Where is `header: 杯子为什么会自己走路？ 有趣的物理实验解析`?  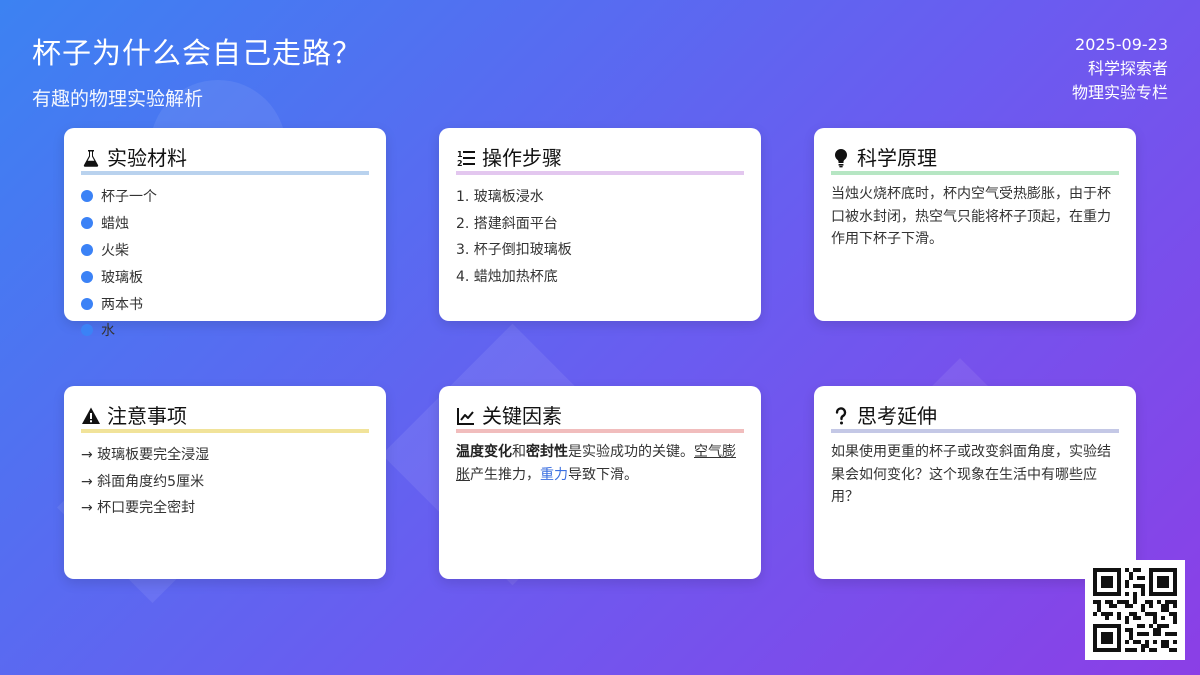 header: 杯子为什么会自己走路？ 有趣的物理实验解析 is located at coordinates (197, 70).